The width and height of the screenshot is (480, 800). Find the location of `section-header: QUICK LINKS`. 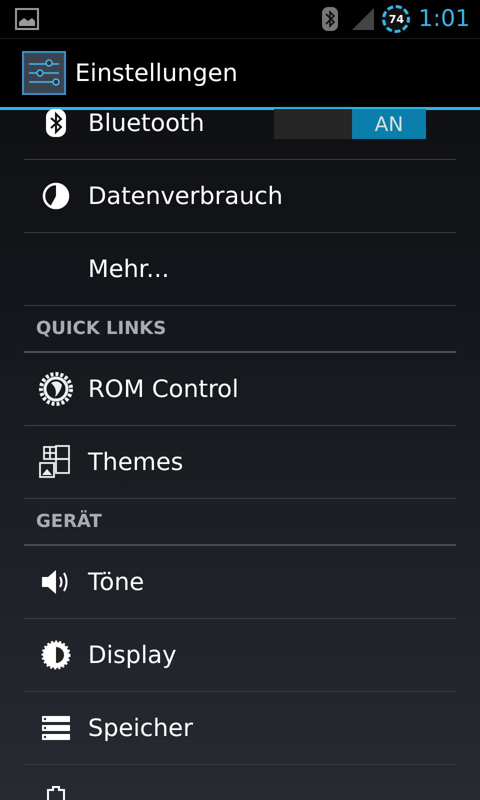

section-header: QUICK LINKS is located at coordinates (101, 328).